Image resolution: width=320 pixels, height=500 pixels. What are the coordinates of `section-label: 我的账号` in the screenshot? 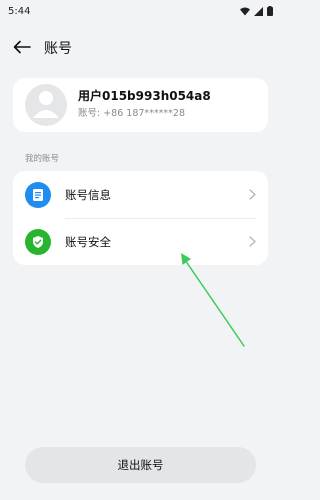 It's located at (42, 159).